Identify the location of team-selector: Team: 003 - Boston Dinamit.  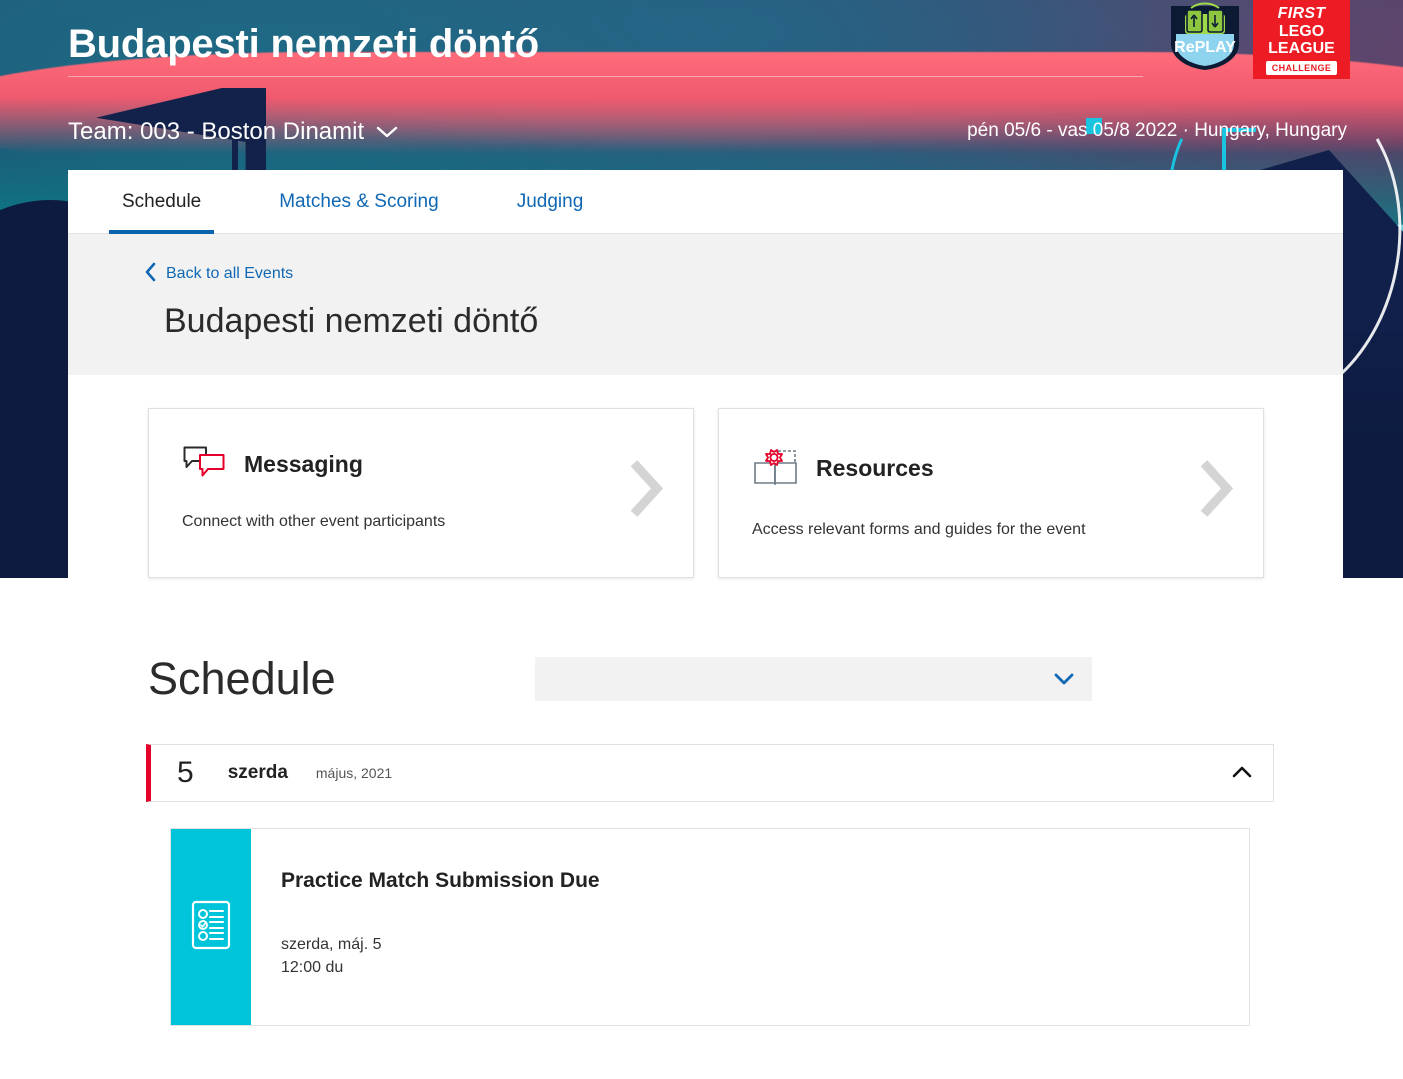
(233, 132).